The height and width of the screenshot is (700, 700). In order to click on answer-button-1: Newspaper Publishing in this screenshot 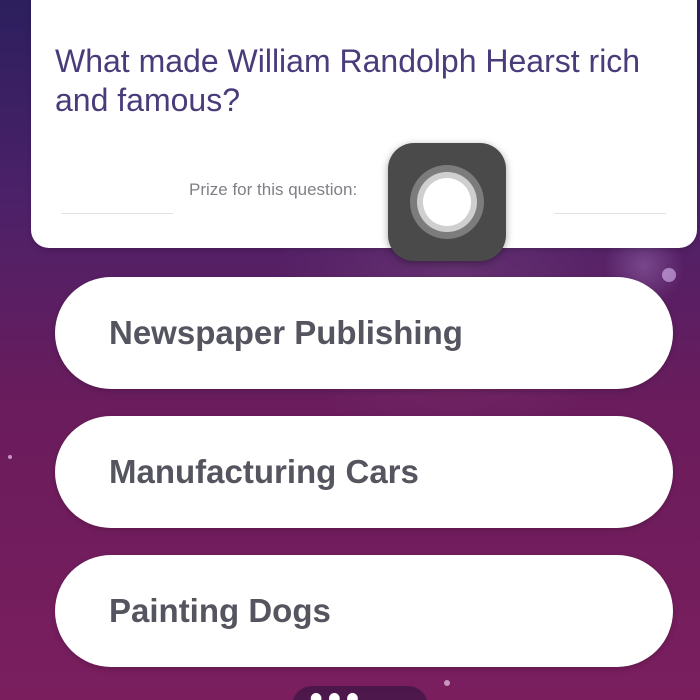, I will do `click(364, 333)`.